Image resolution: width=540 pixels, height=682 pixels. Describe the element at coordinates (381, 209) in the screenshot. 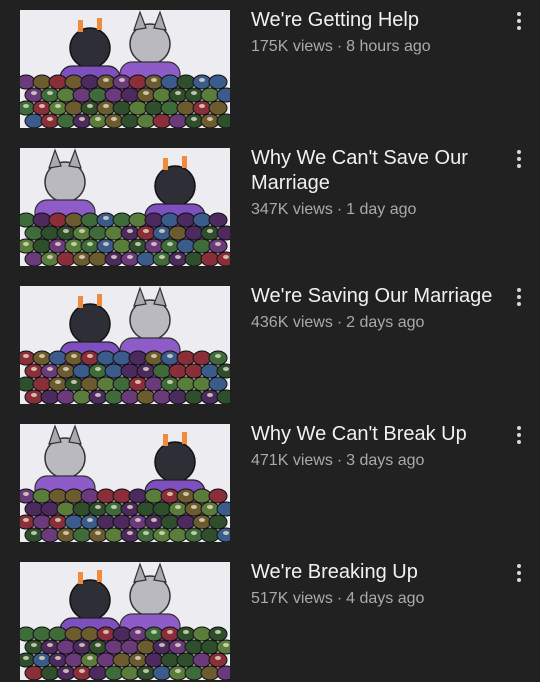

I see `upload-age: 1 day ago` at that location.